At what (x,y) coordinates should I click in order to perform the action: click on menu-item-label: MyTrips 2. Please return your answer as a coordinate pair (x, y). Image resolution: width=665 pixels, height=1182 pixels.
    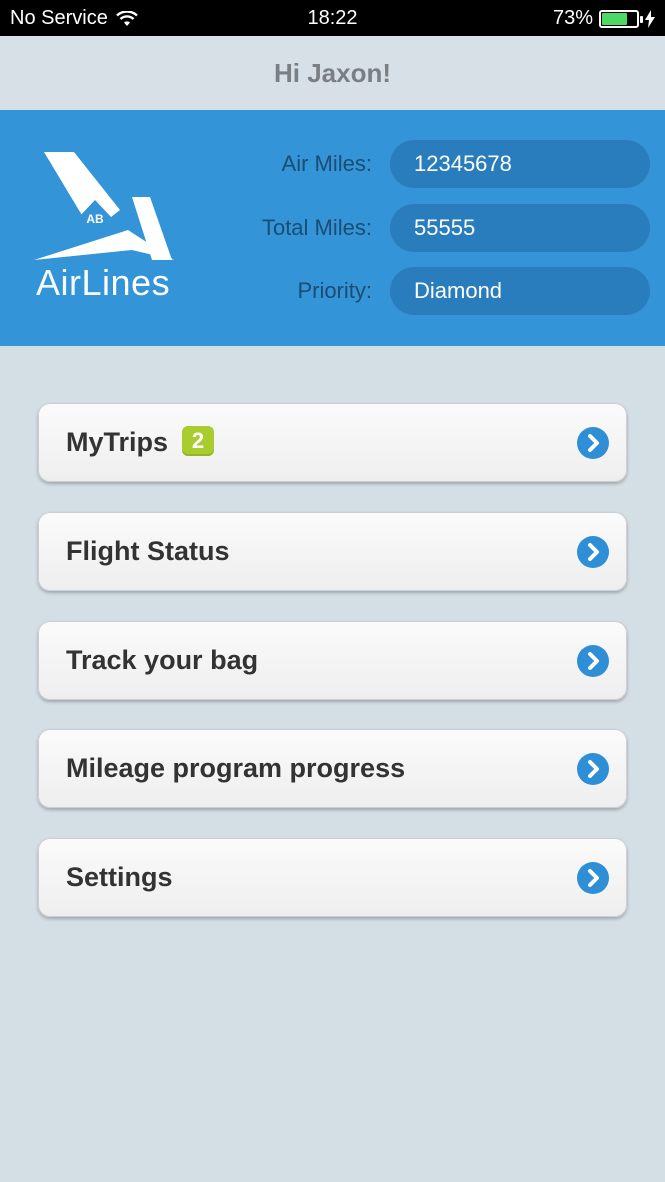
    Looking at the image, I should click on (140, 442).